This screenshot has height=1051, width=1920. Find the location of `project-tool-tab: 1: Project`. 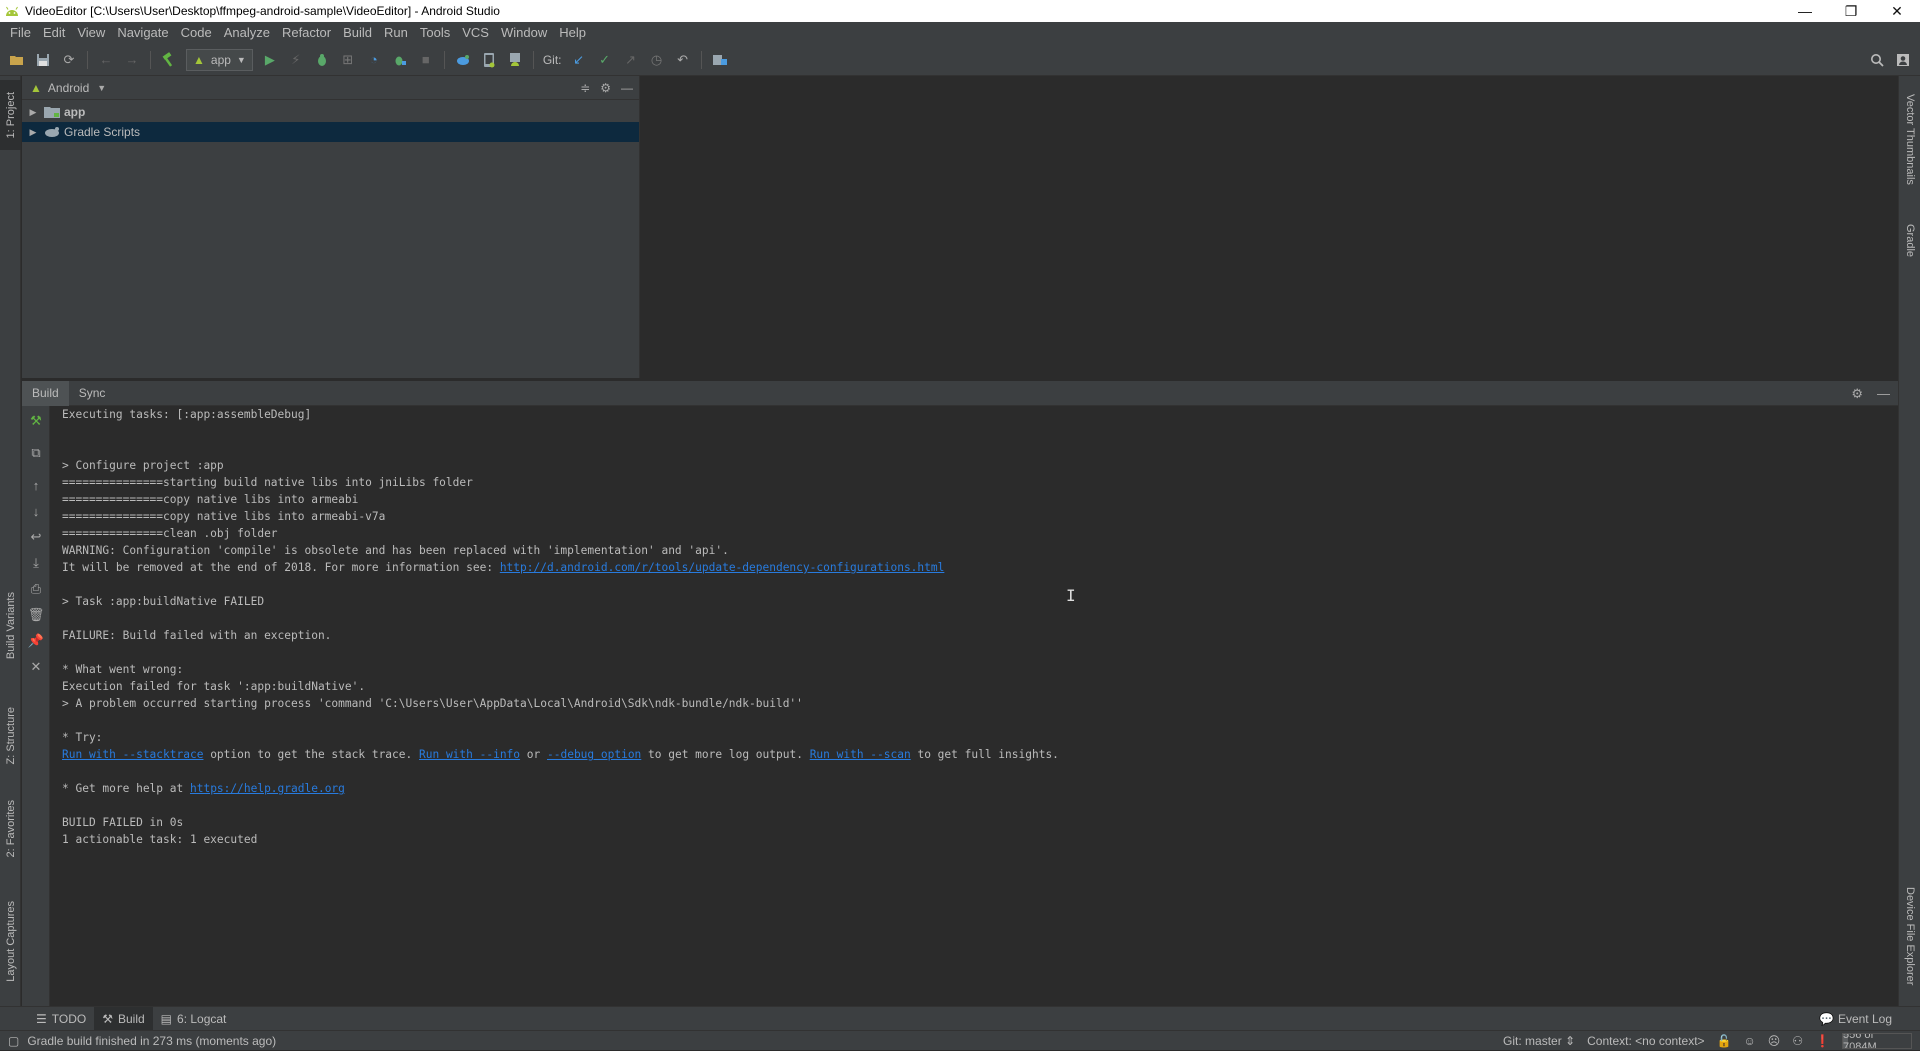

project-tool-tab: 1: Project is located at coordinates (10, 115).